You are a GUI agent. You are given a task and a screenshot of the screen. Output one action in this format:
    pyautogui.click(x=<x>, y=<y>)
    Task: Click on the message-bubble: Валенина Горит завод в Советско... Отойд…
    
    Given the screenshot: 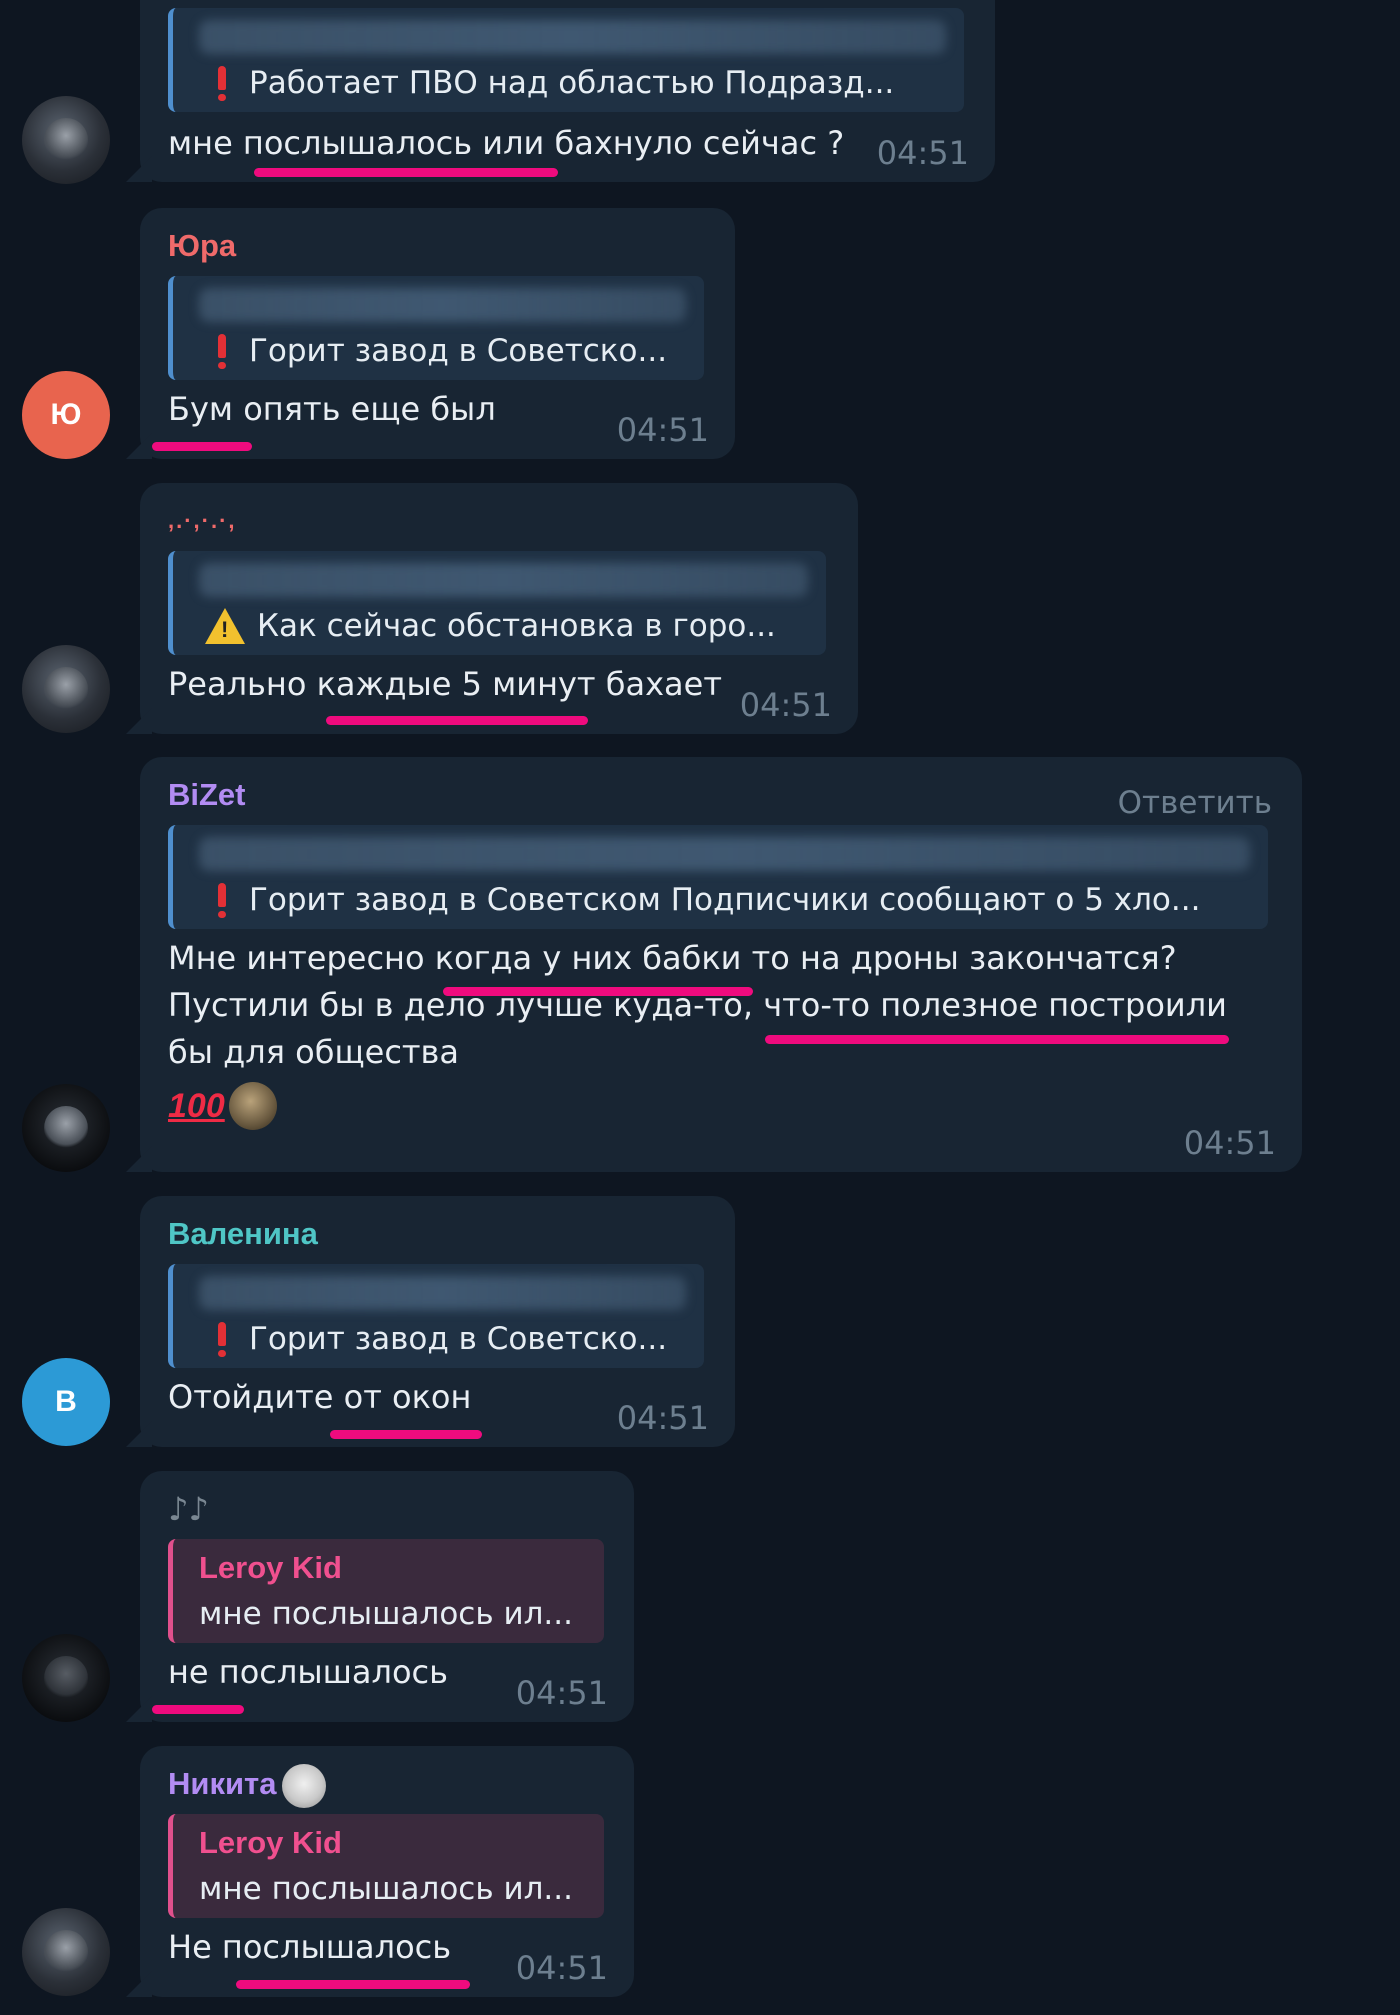 What is the action you would take?
    pyautogui.click(x=430, y=1321)
    